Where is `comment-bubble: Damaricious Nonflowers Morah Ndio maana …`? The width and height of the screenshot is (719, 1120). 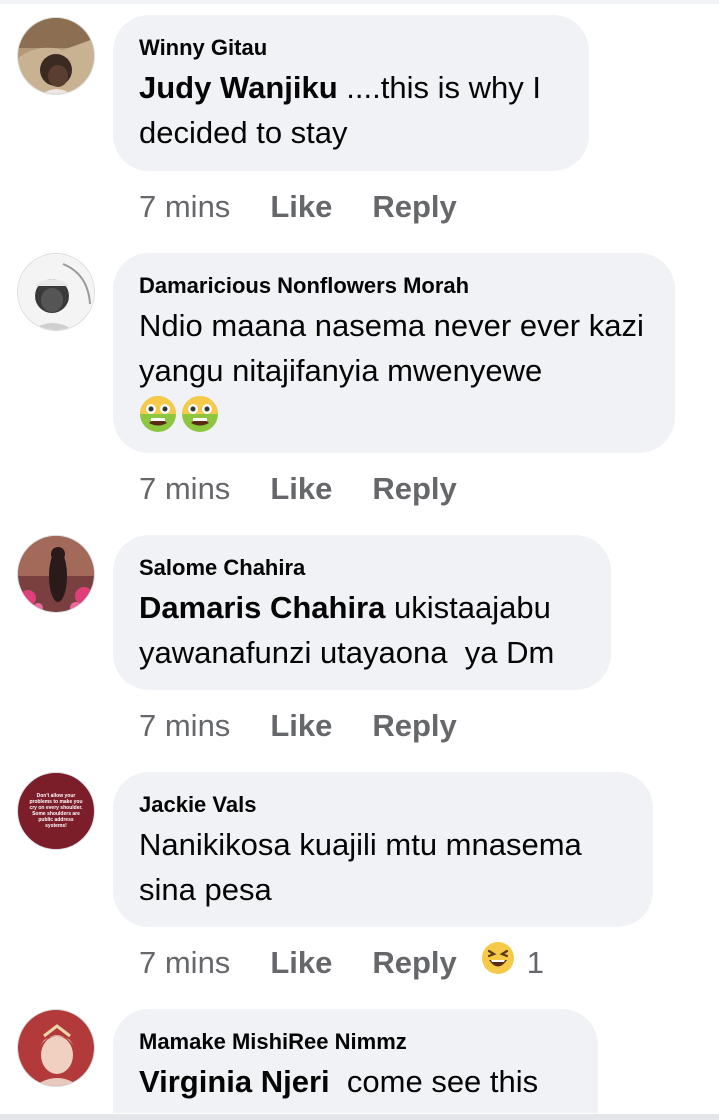
comment-bubble: Damaricious Nonflowers Morah Ndio maana … is located at coordinates (394, 353).